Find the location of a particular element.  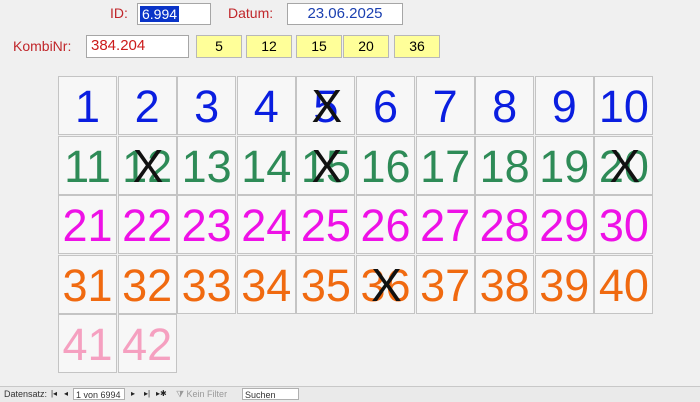

number-cell: 6 is located at coordinates (385, 105).